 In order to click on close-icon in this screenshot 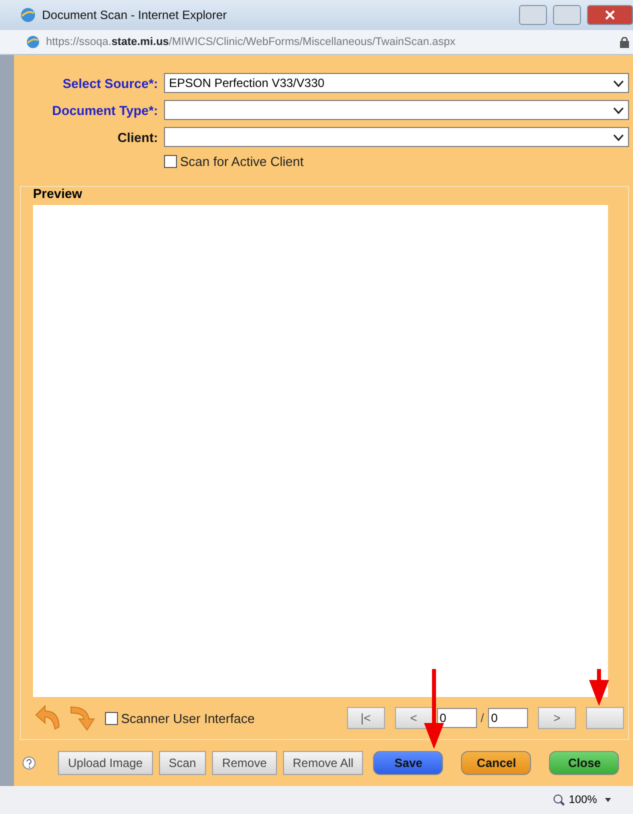, I will do `click(610, 15)`.